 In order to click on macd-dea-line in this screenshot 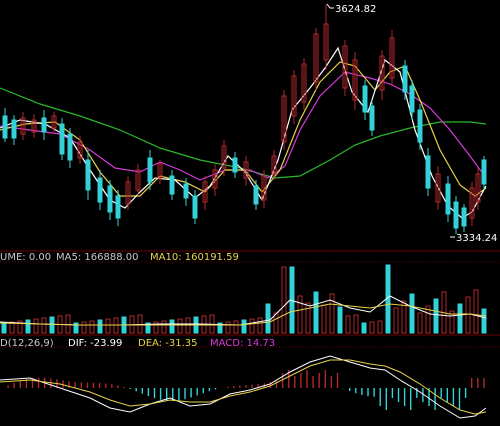, I will do `click(243, 387)`.